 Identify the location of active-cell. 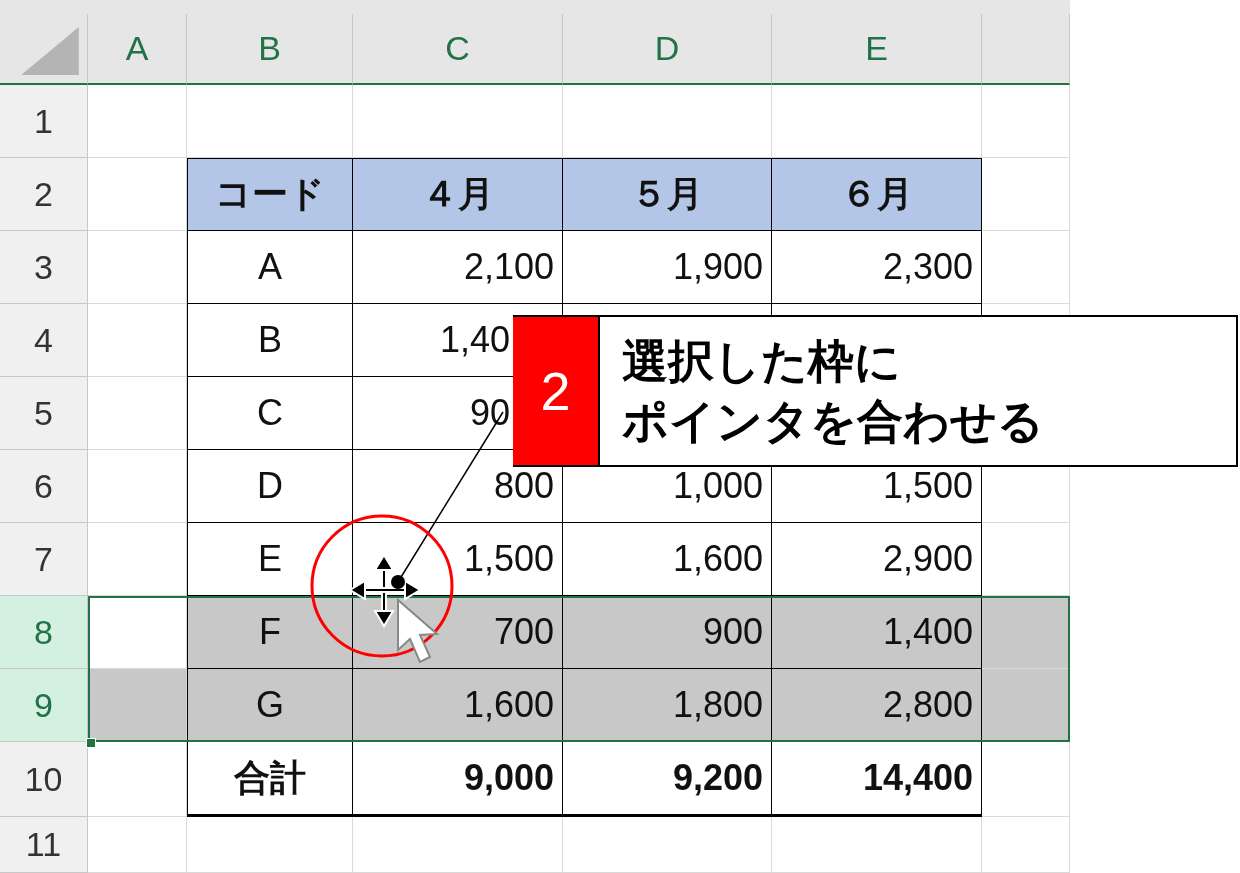
(137, 632).